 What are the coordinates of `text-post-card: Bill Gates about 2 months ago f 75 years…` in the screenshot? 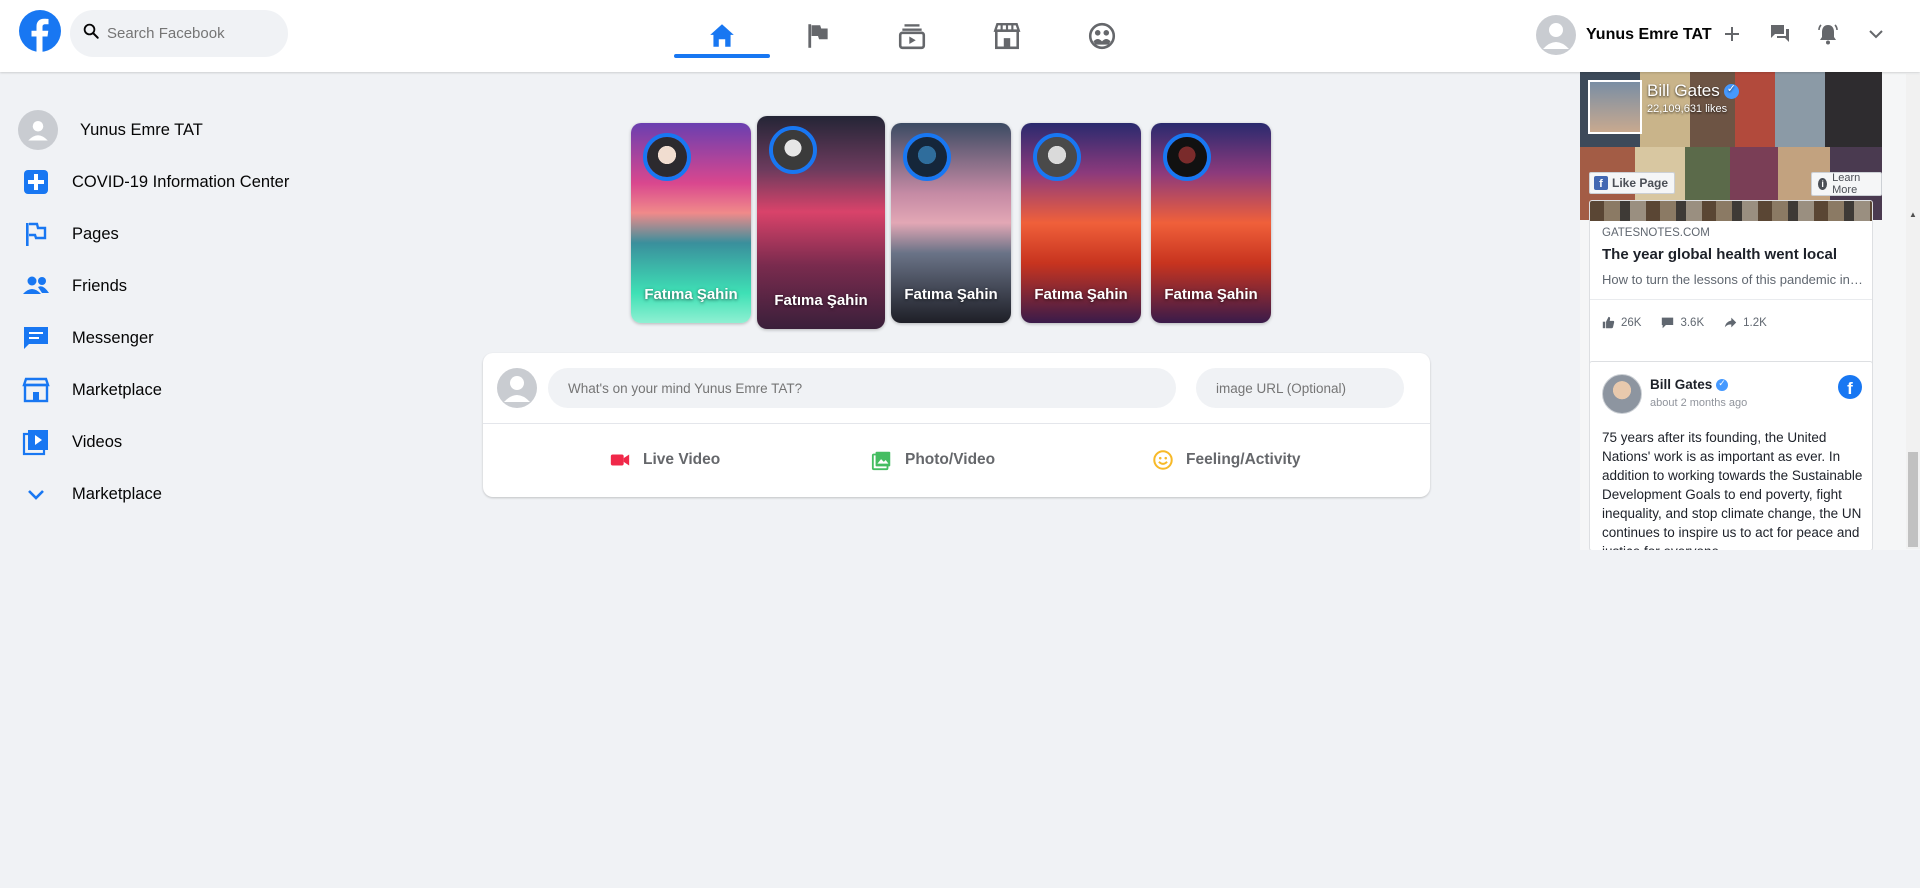 It's located at (1731, 455).